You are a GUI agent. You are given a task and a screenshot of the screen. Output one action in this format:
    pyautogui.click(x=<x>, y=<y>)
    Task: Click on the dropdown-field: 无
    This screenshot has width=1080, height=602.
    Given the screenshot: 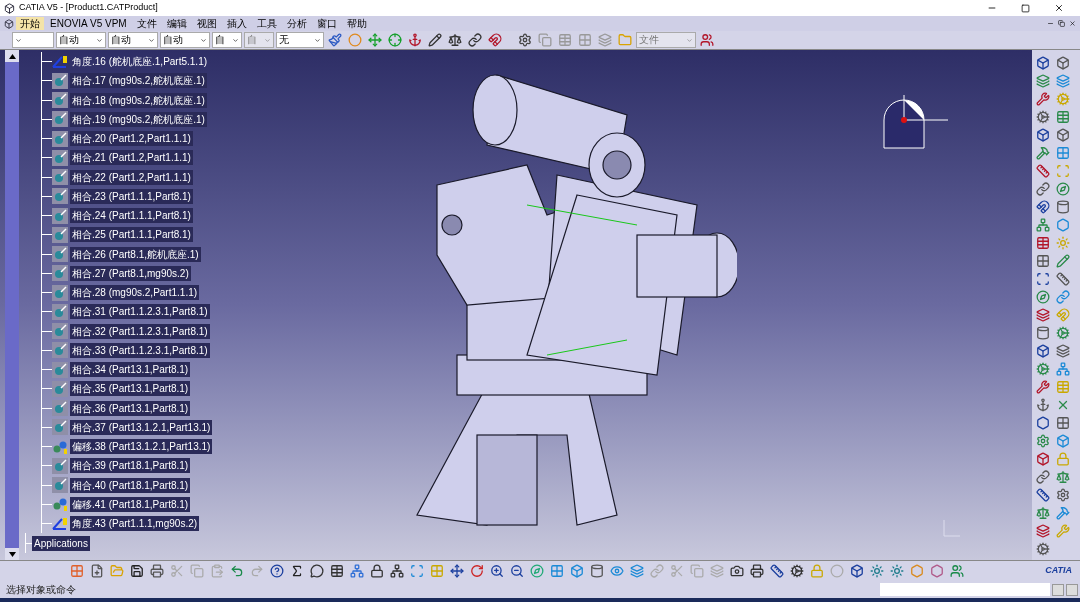 What is the action you would take?
    pyautogui.click(x=300, y=40)
    